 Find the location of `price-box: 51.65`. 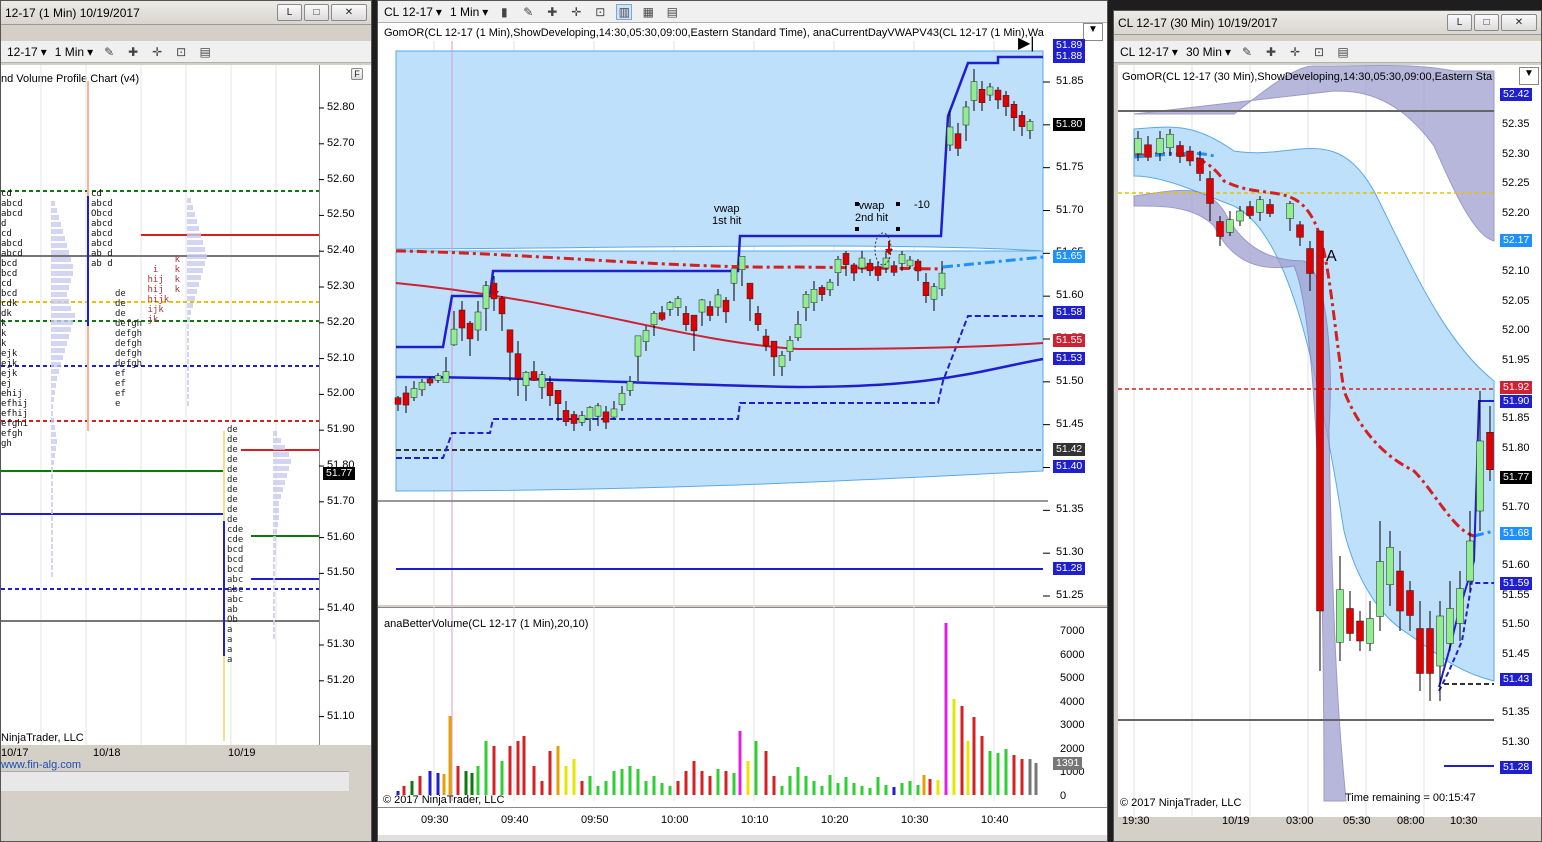

price-box: 51.65 is located at coordinates (1069, 256).